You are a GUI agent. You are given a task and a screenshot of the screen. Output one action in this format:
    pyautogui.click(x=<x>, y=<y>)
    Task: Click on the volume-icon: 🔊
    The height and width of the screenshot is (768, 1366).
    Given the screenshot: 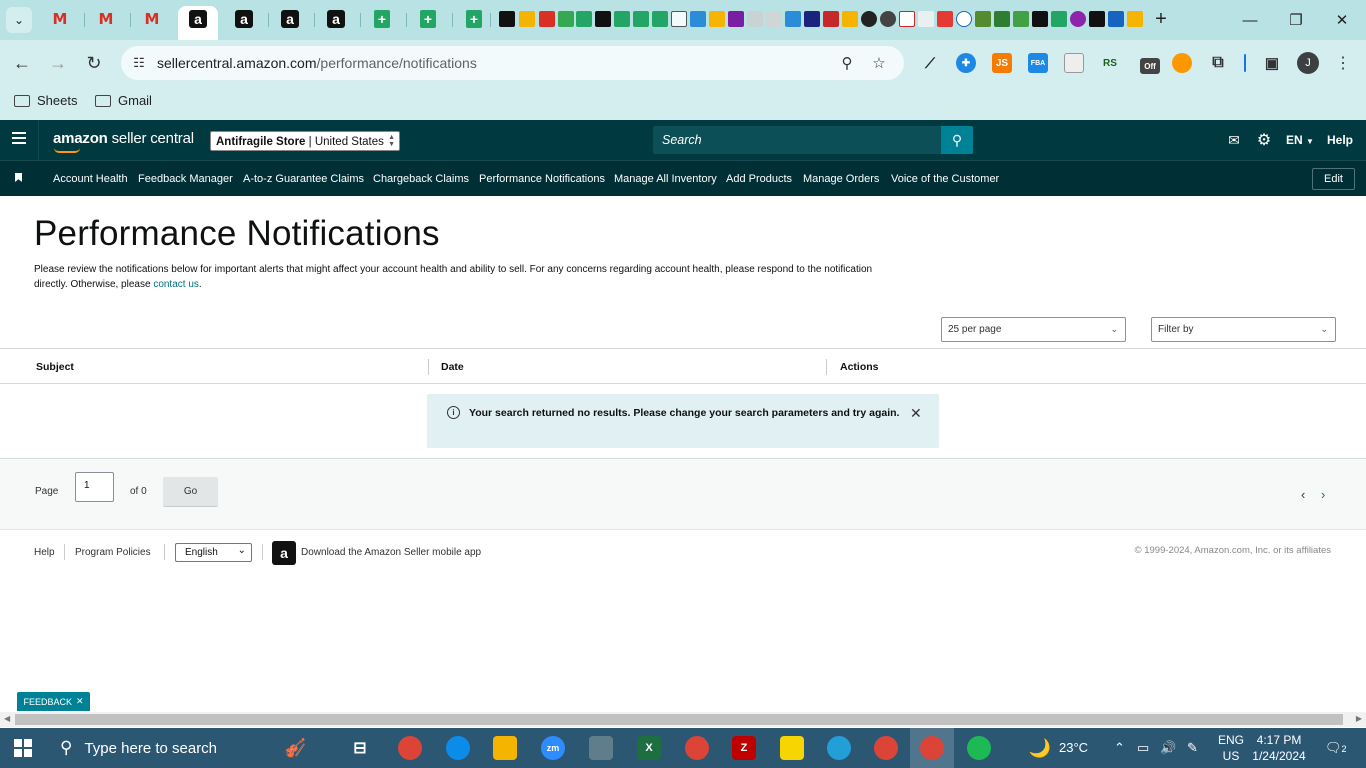 What is the action you would take?
    pyautogui.click(x=1168, y=748)
    